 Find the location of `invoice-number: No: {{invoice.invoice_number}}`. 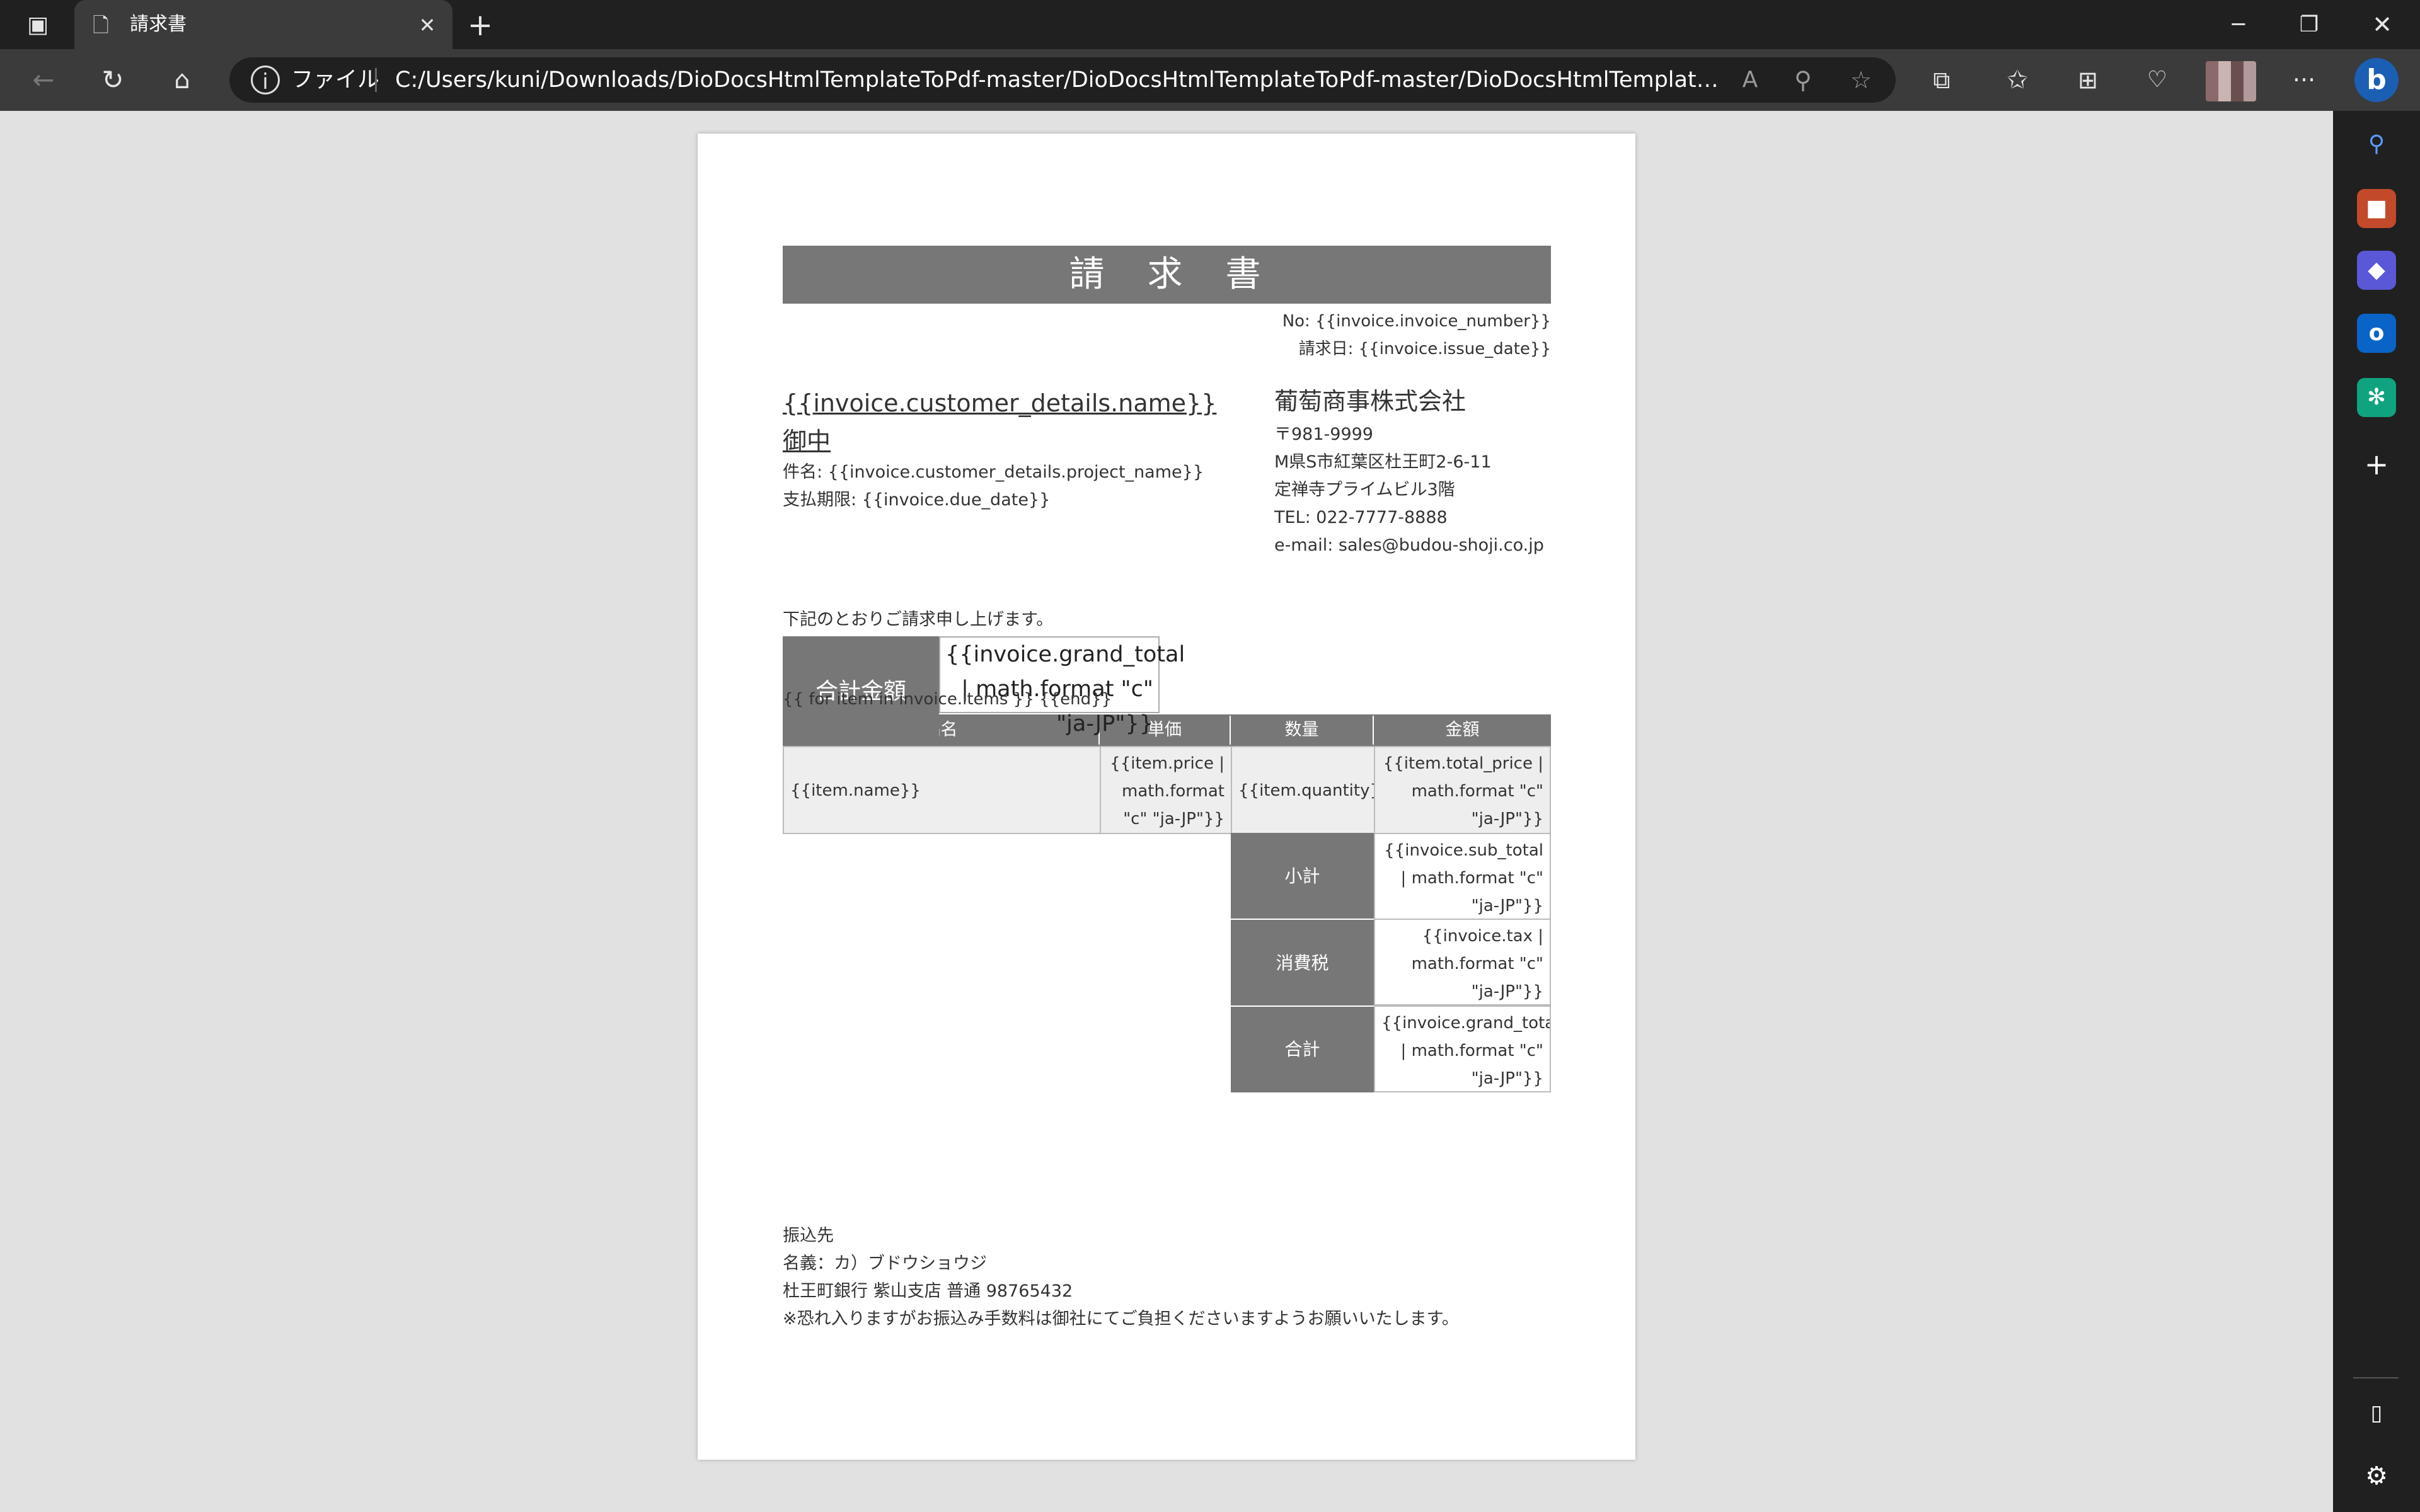

invoice-number: No: {{invoice.invoice_number}} is located at coordinates (1417, 321).